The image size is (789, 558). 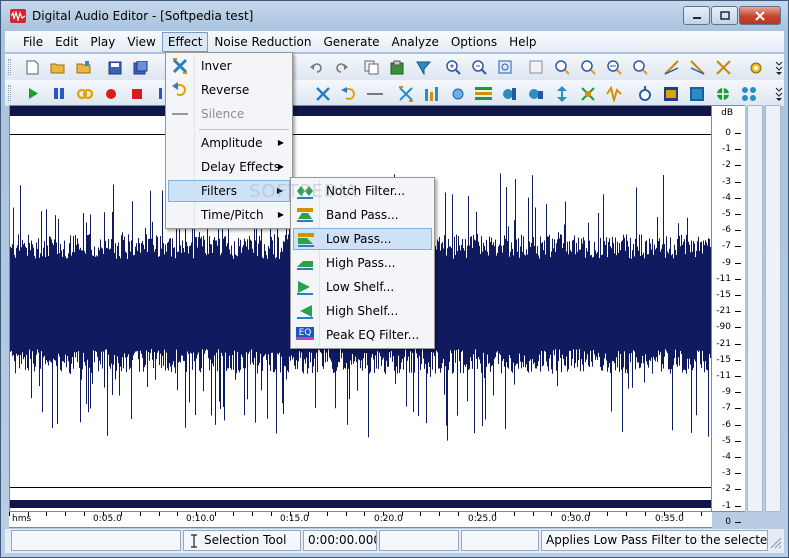 I want to click on settings-gear-icon, so click(x=755, y=67).